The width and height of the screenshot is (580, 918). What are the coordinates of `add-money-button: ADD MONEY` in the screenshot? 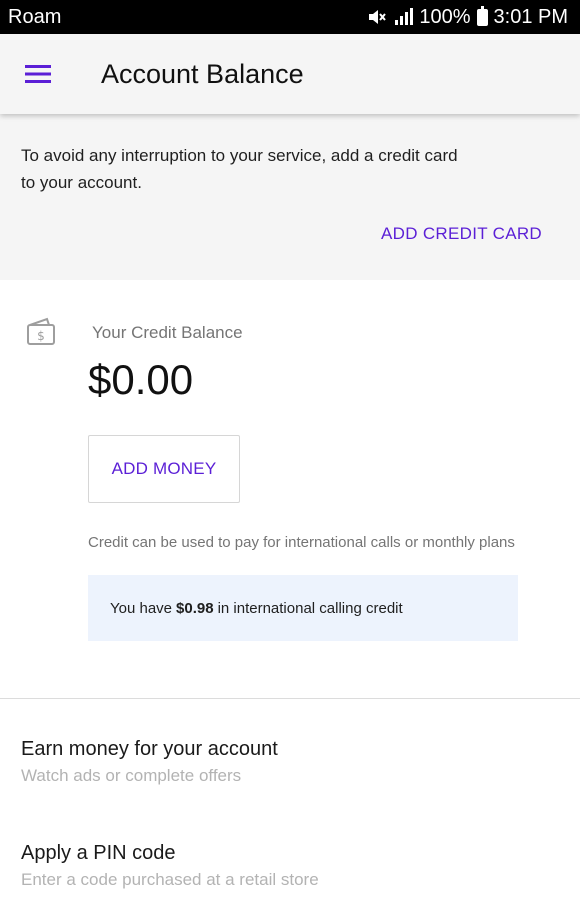 It's located at (164, 469).